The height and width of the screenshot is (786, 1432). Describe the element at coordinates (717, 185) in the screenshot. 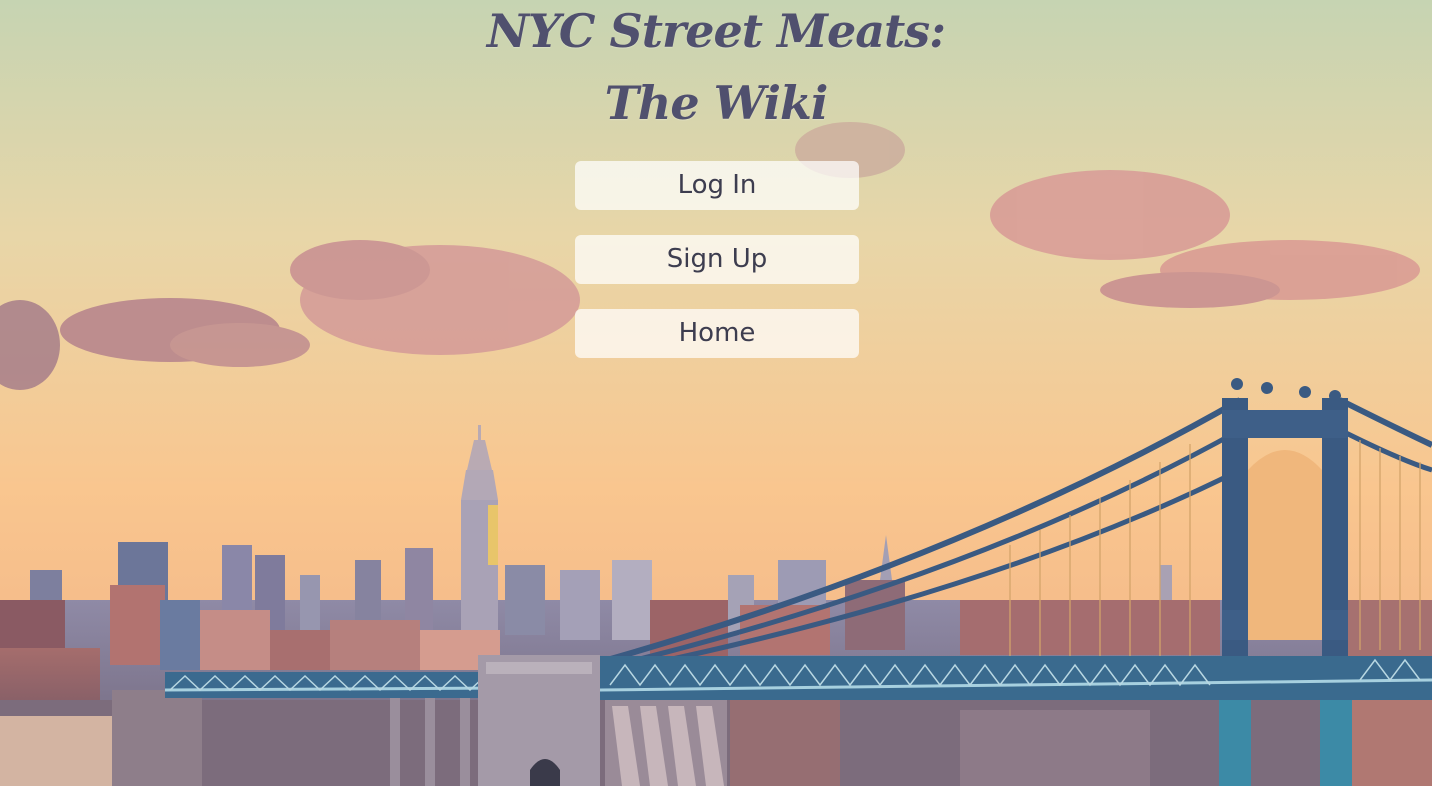

I see `log-in-button: Log In` at that location.